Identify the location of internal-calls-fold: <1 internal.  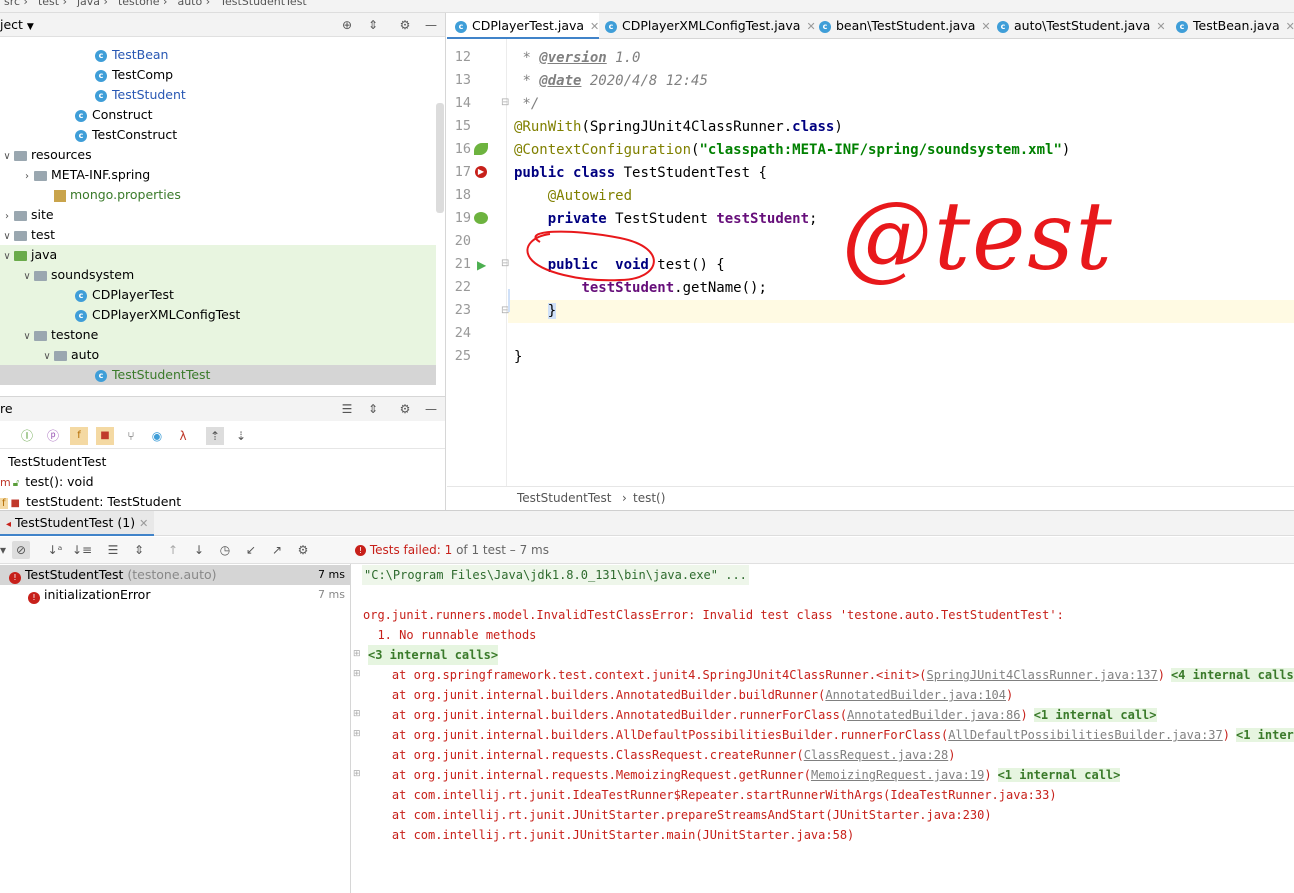
(1264, 735).